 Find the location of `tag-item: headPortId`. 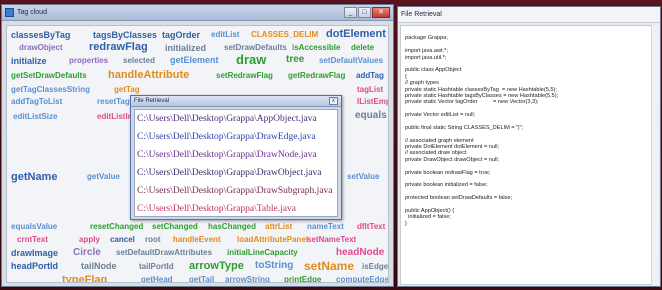

tag-item: headPortId is located at coordinates (34, 266).